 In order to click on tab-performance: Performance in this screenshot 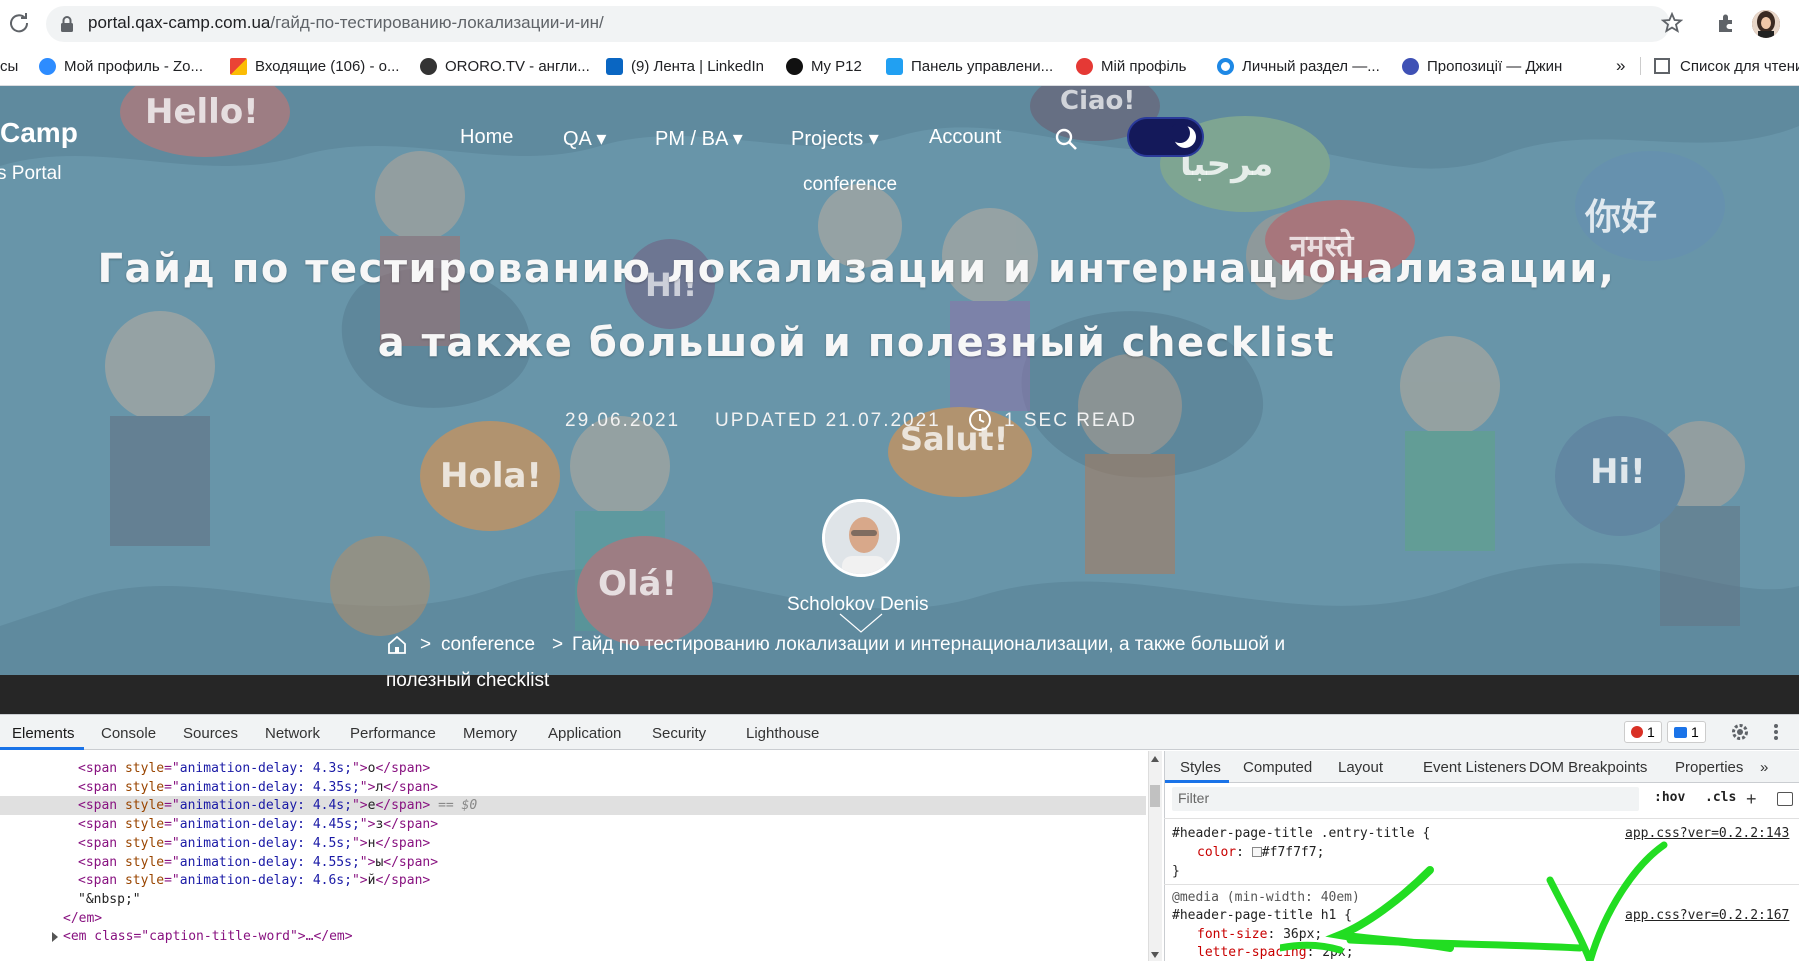, I will do `click(393, 733)`.